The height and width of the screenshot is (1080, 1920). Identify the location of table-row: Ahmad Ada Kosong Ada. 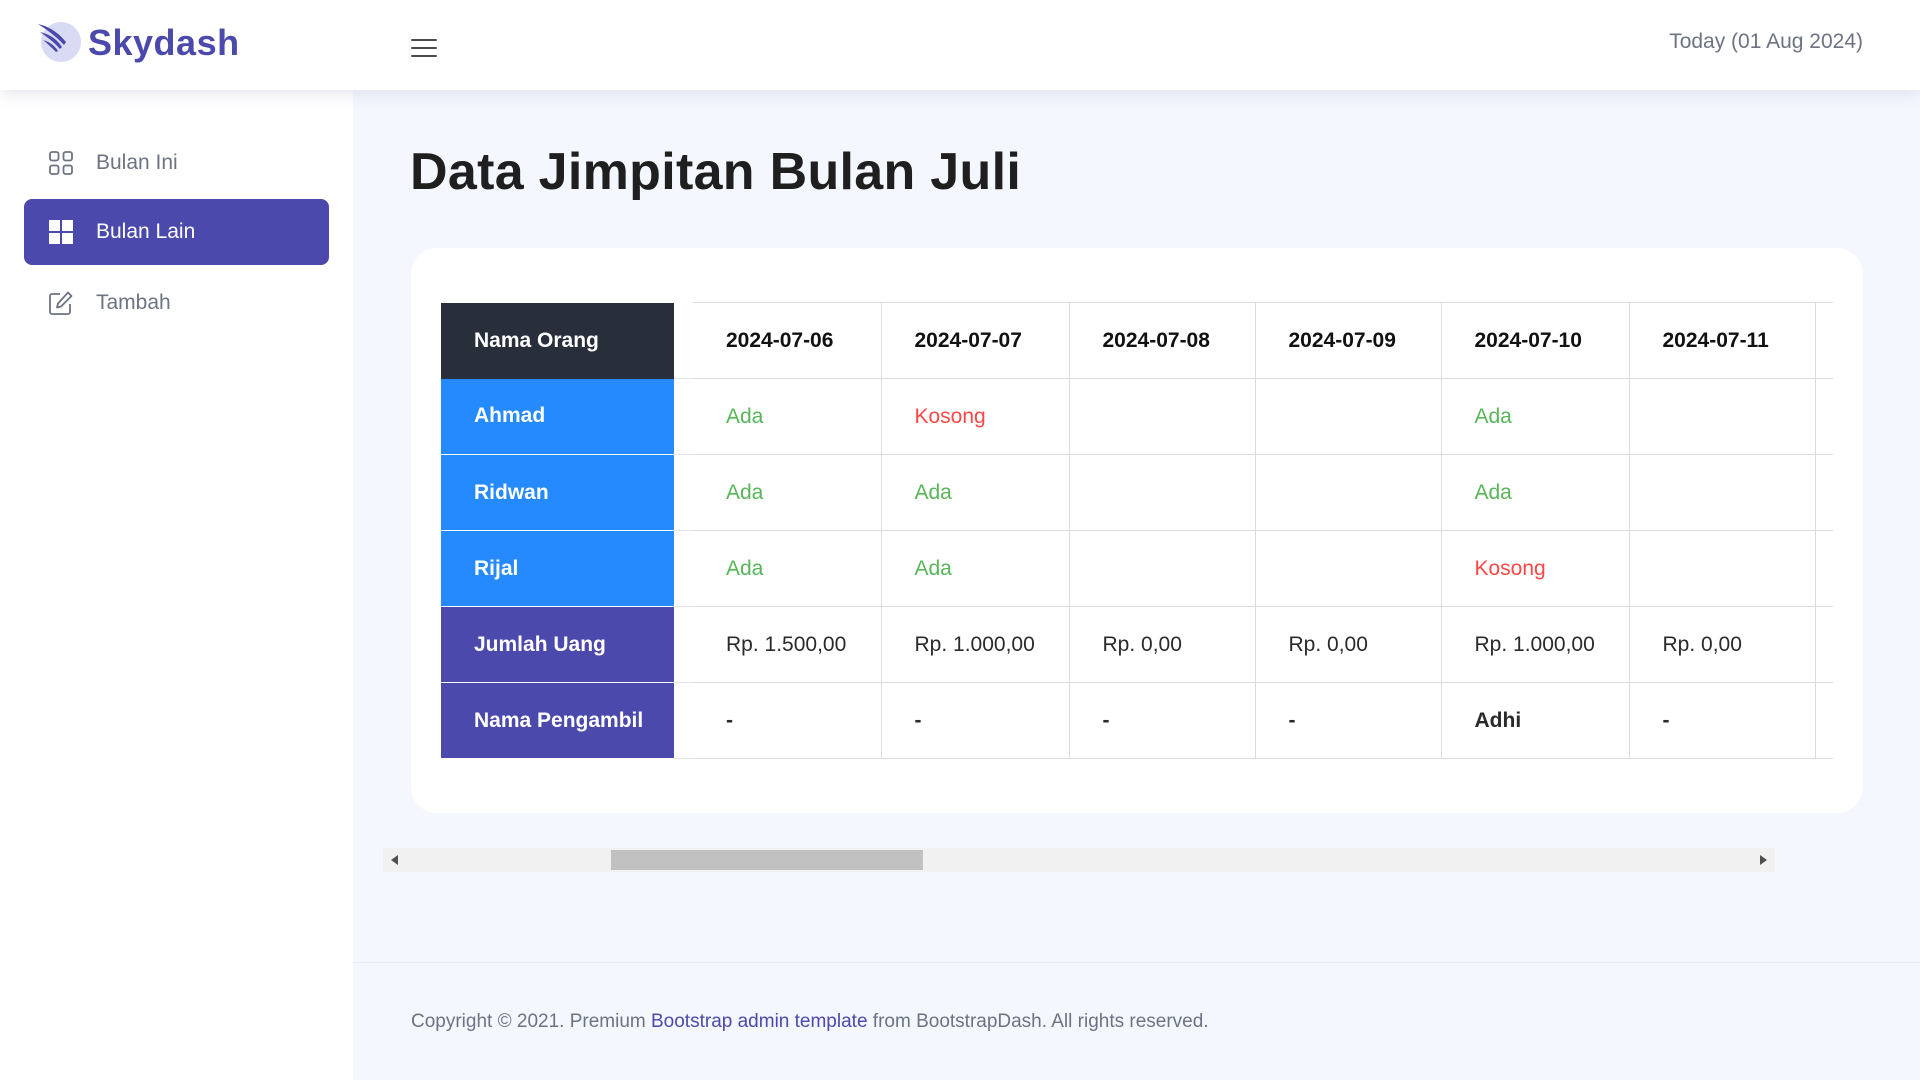
(1137, 416).